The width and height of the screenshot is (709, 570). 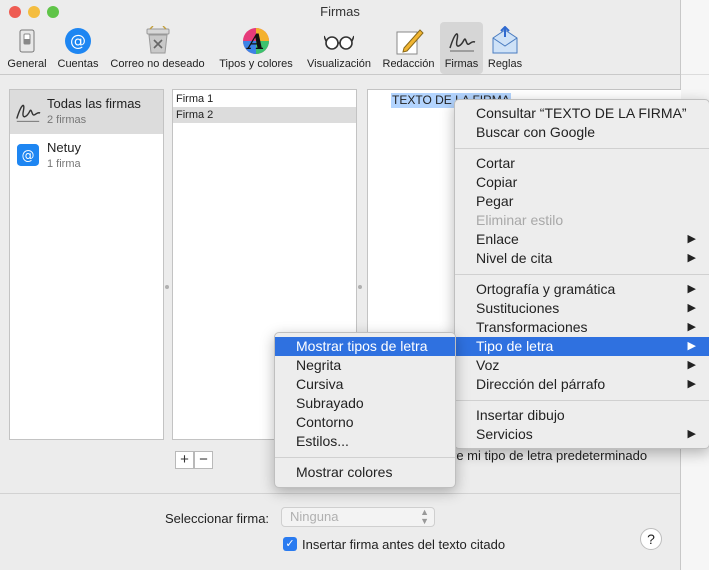 What do you see at coordinates (358, 517) in the screenshot?
I see `select-signature-dropdown: Ninguna ▲ ▼` at bounding box center [358, 517].